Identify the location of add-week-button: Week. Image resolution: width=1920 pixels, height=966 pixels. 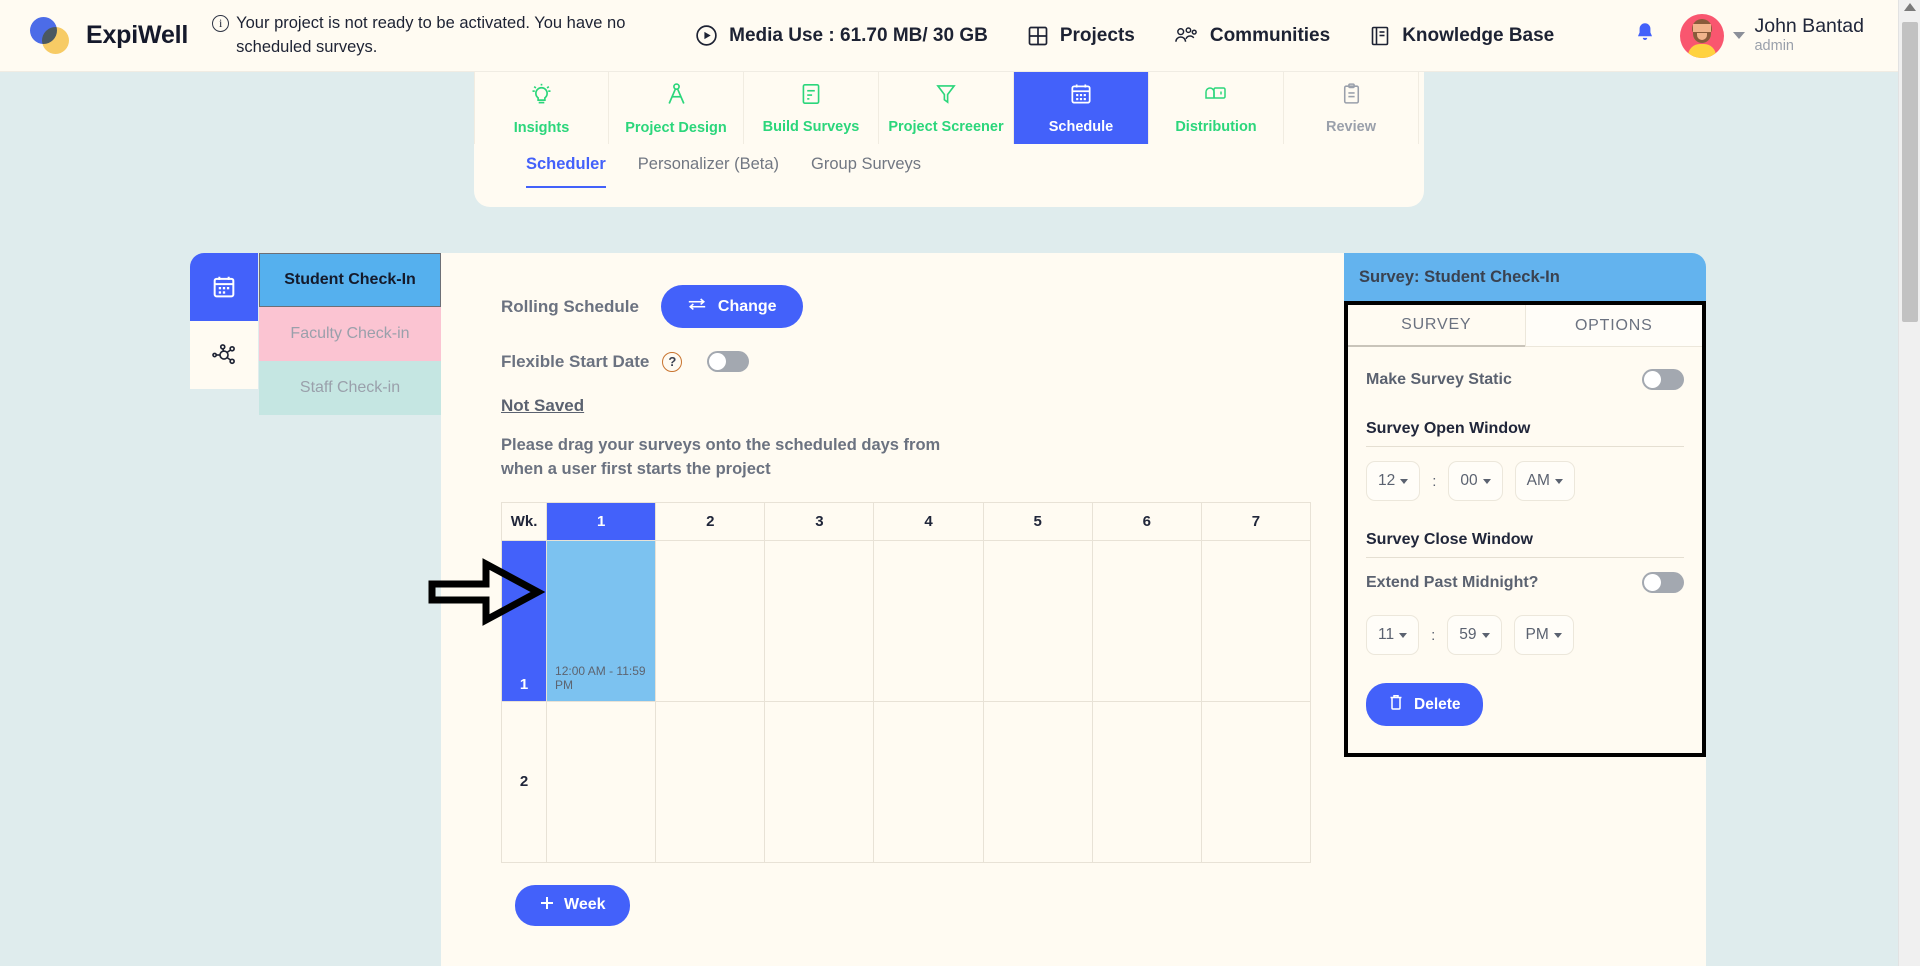
(572, 905).